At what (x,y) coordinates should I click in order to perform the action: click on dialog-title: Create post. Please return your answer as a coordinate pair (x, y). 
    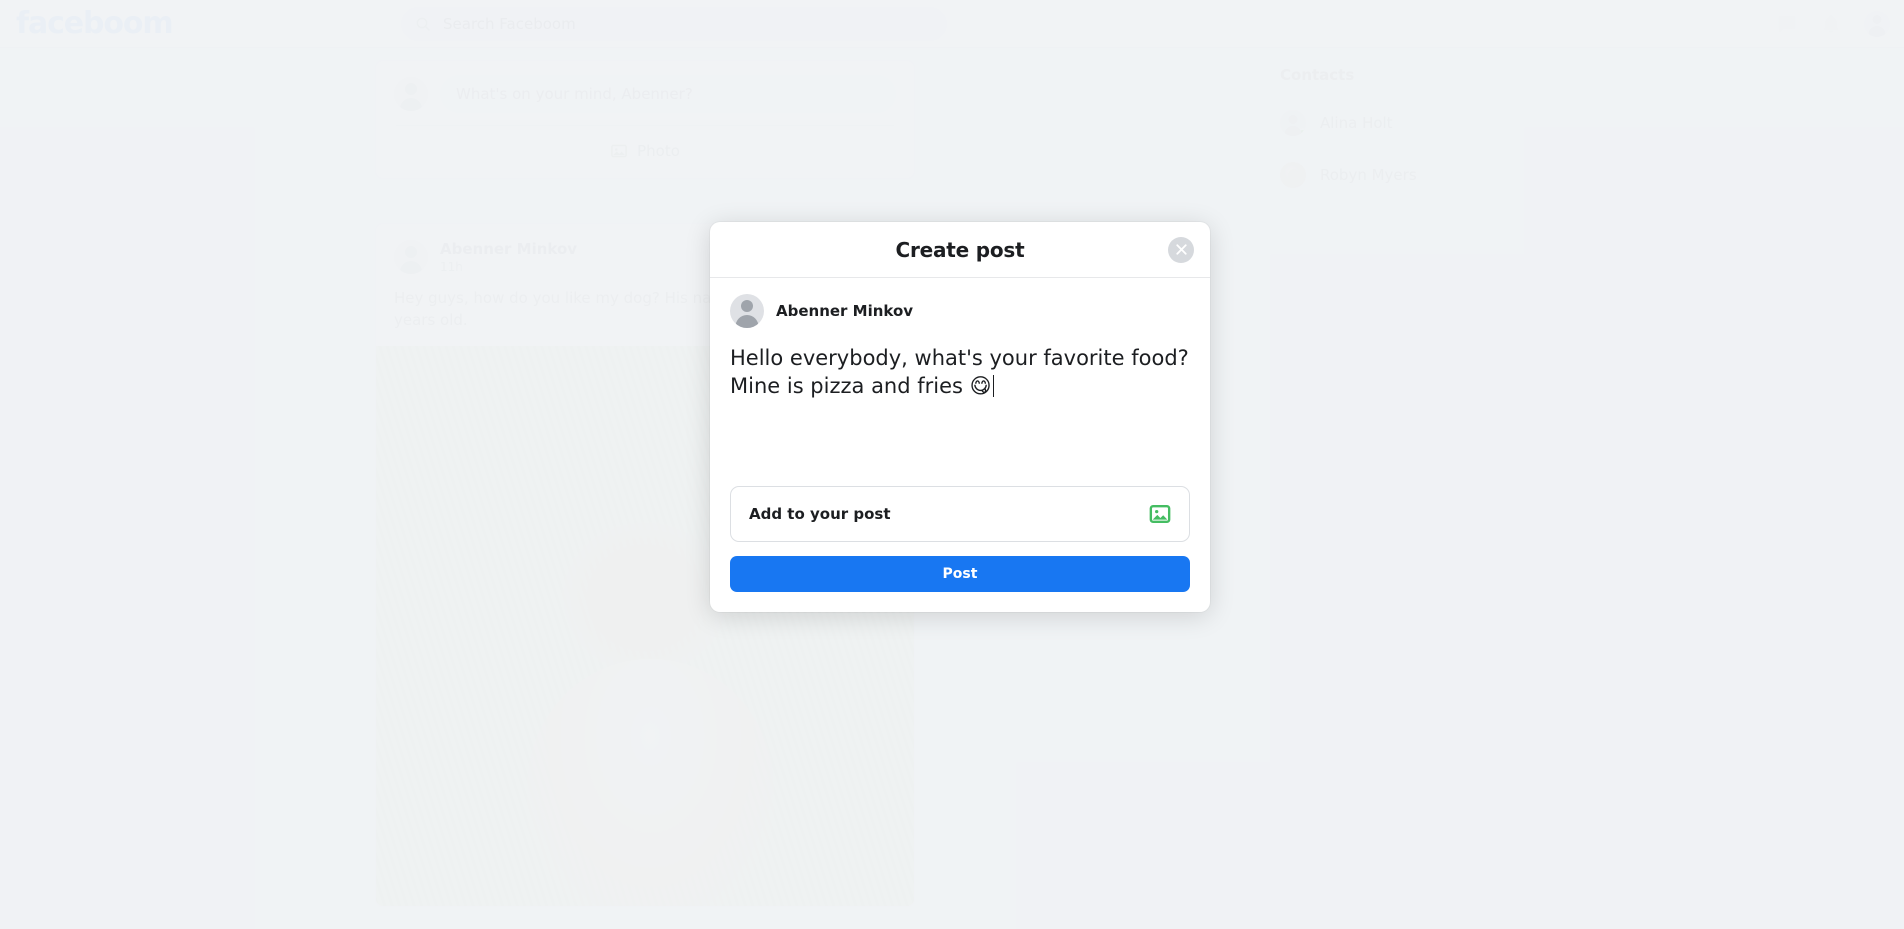
    Looking at the image, I should click on (960, 249).